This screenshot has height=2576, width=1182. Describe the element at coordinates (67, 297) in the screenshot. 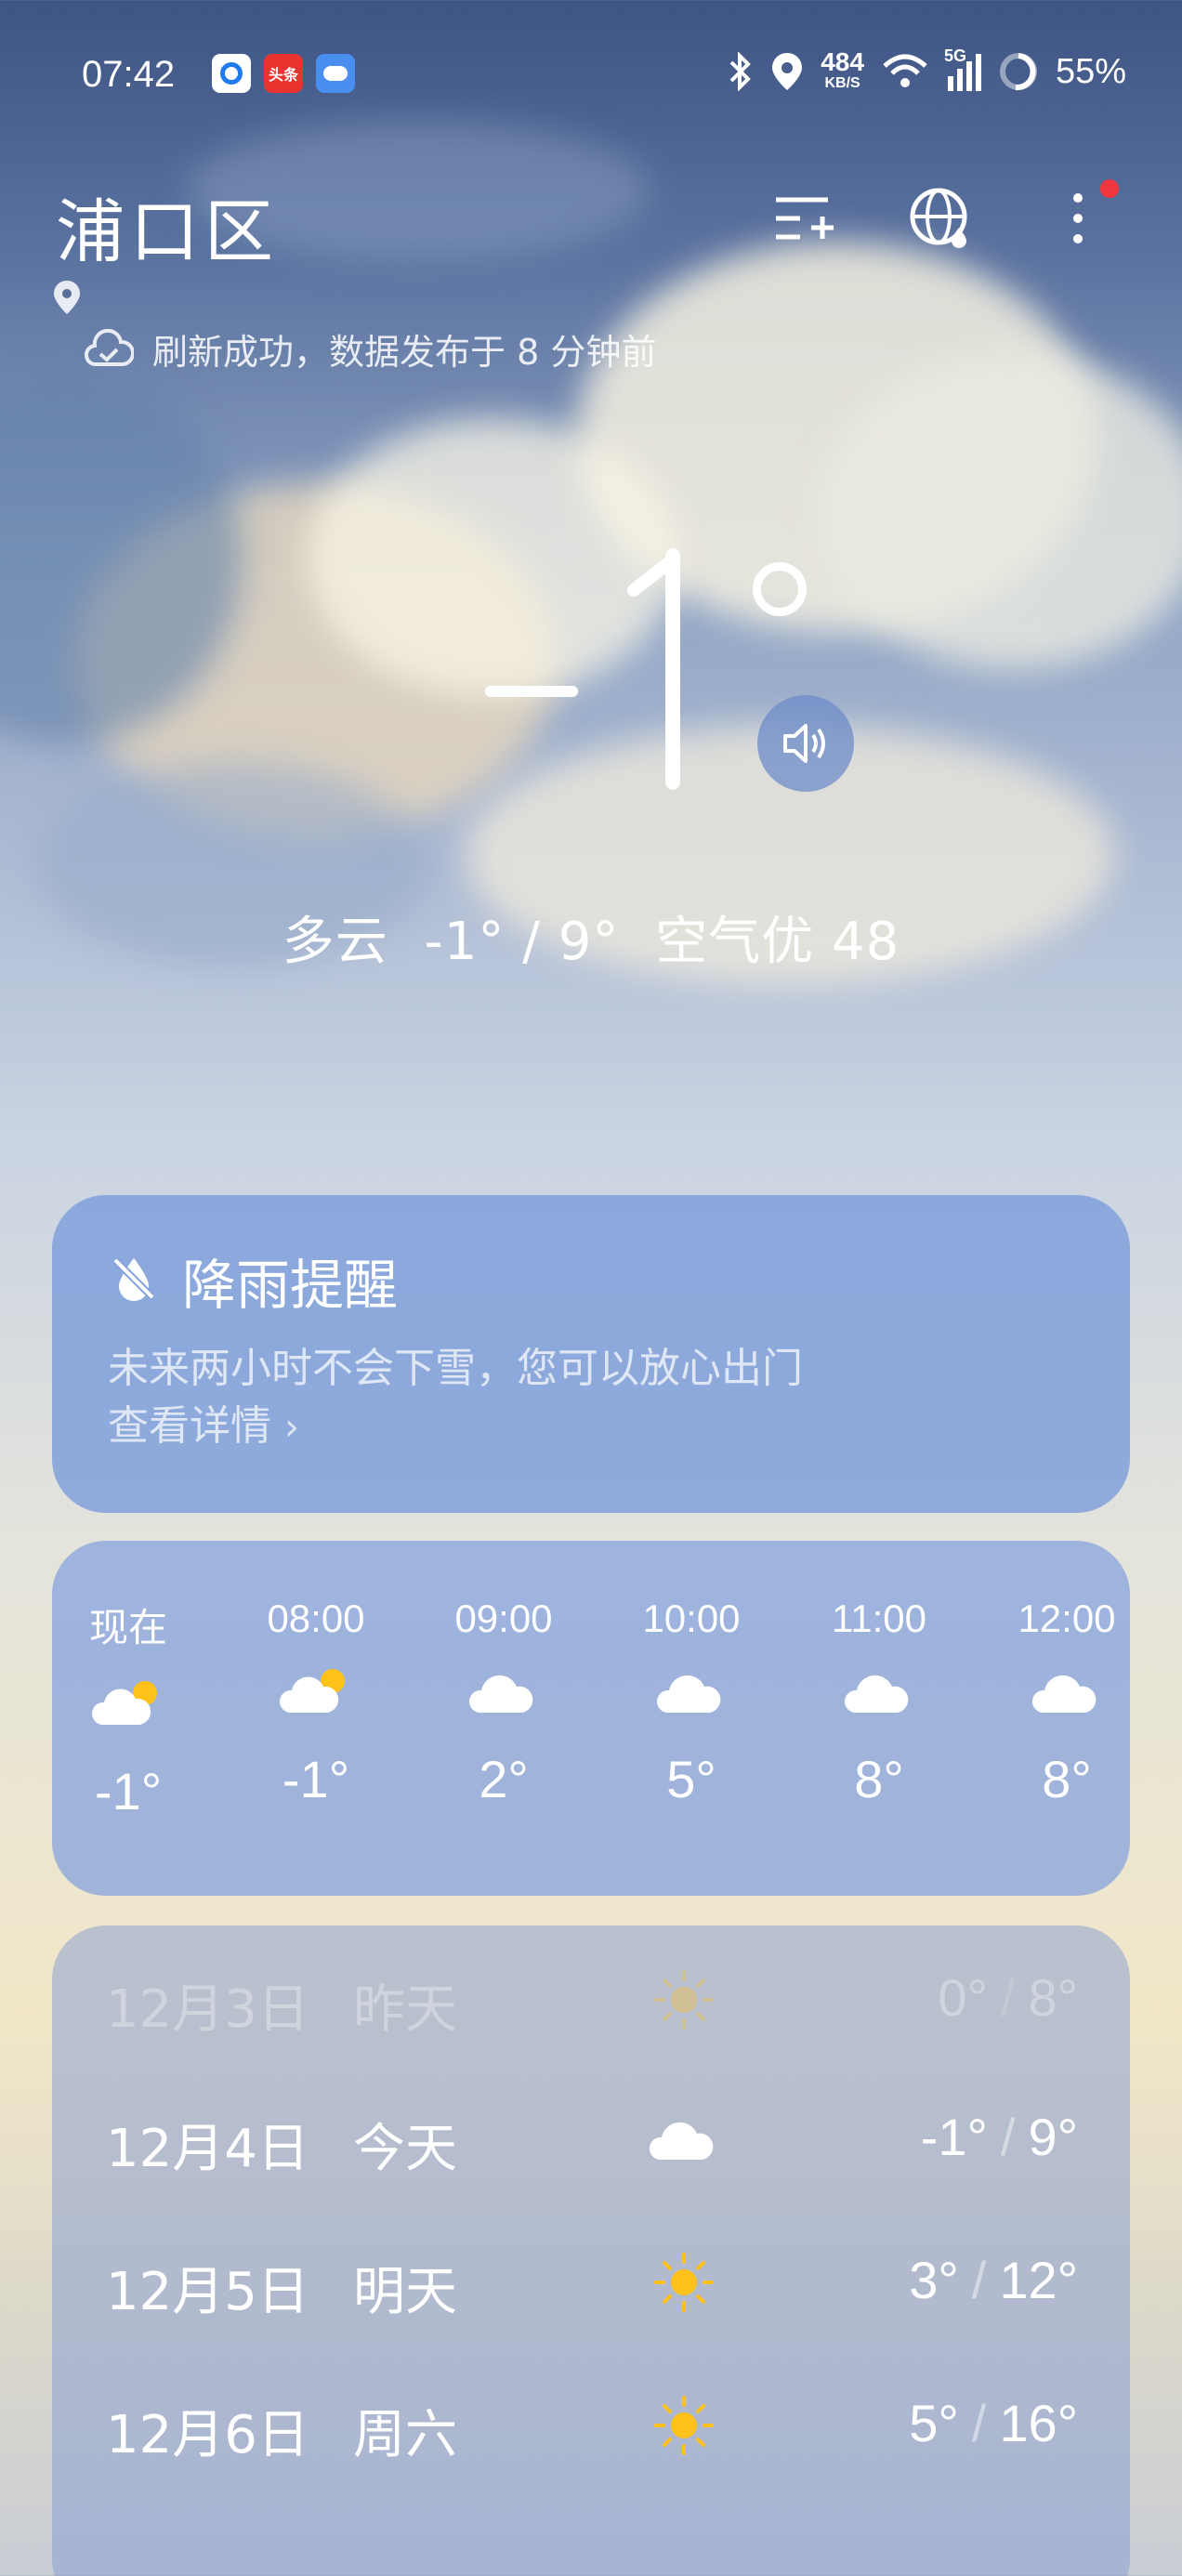

I see `location-pin-icon` at that location.